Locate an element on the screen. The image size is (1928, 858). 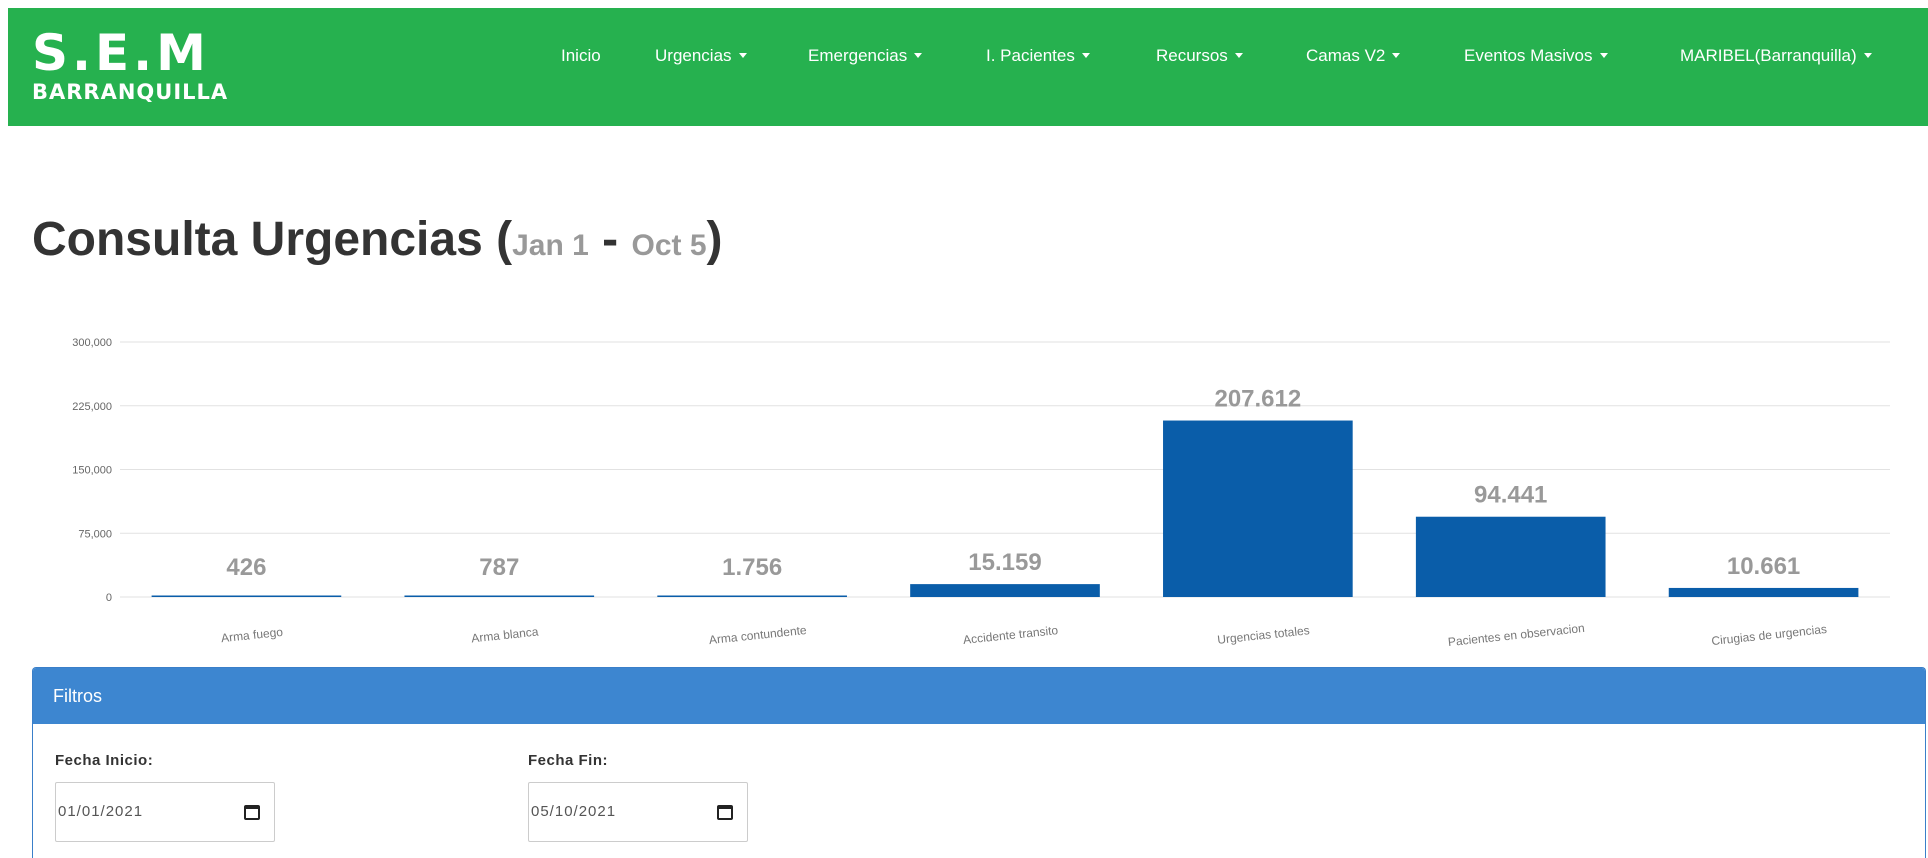
category-label: Arma fuego is located at coordinates (251, 635).